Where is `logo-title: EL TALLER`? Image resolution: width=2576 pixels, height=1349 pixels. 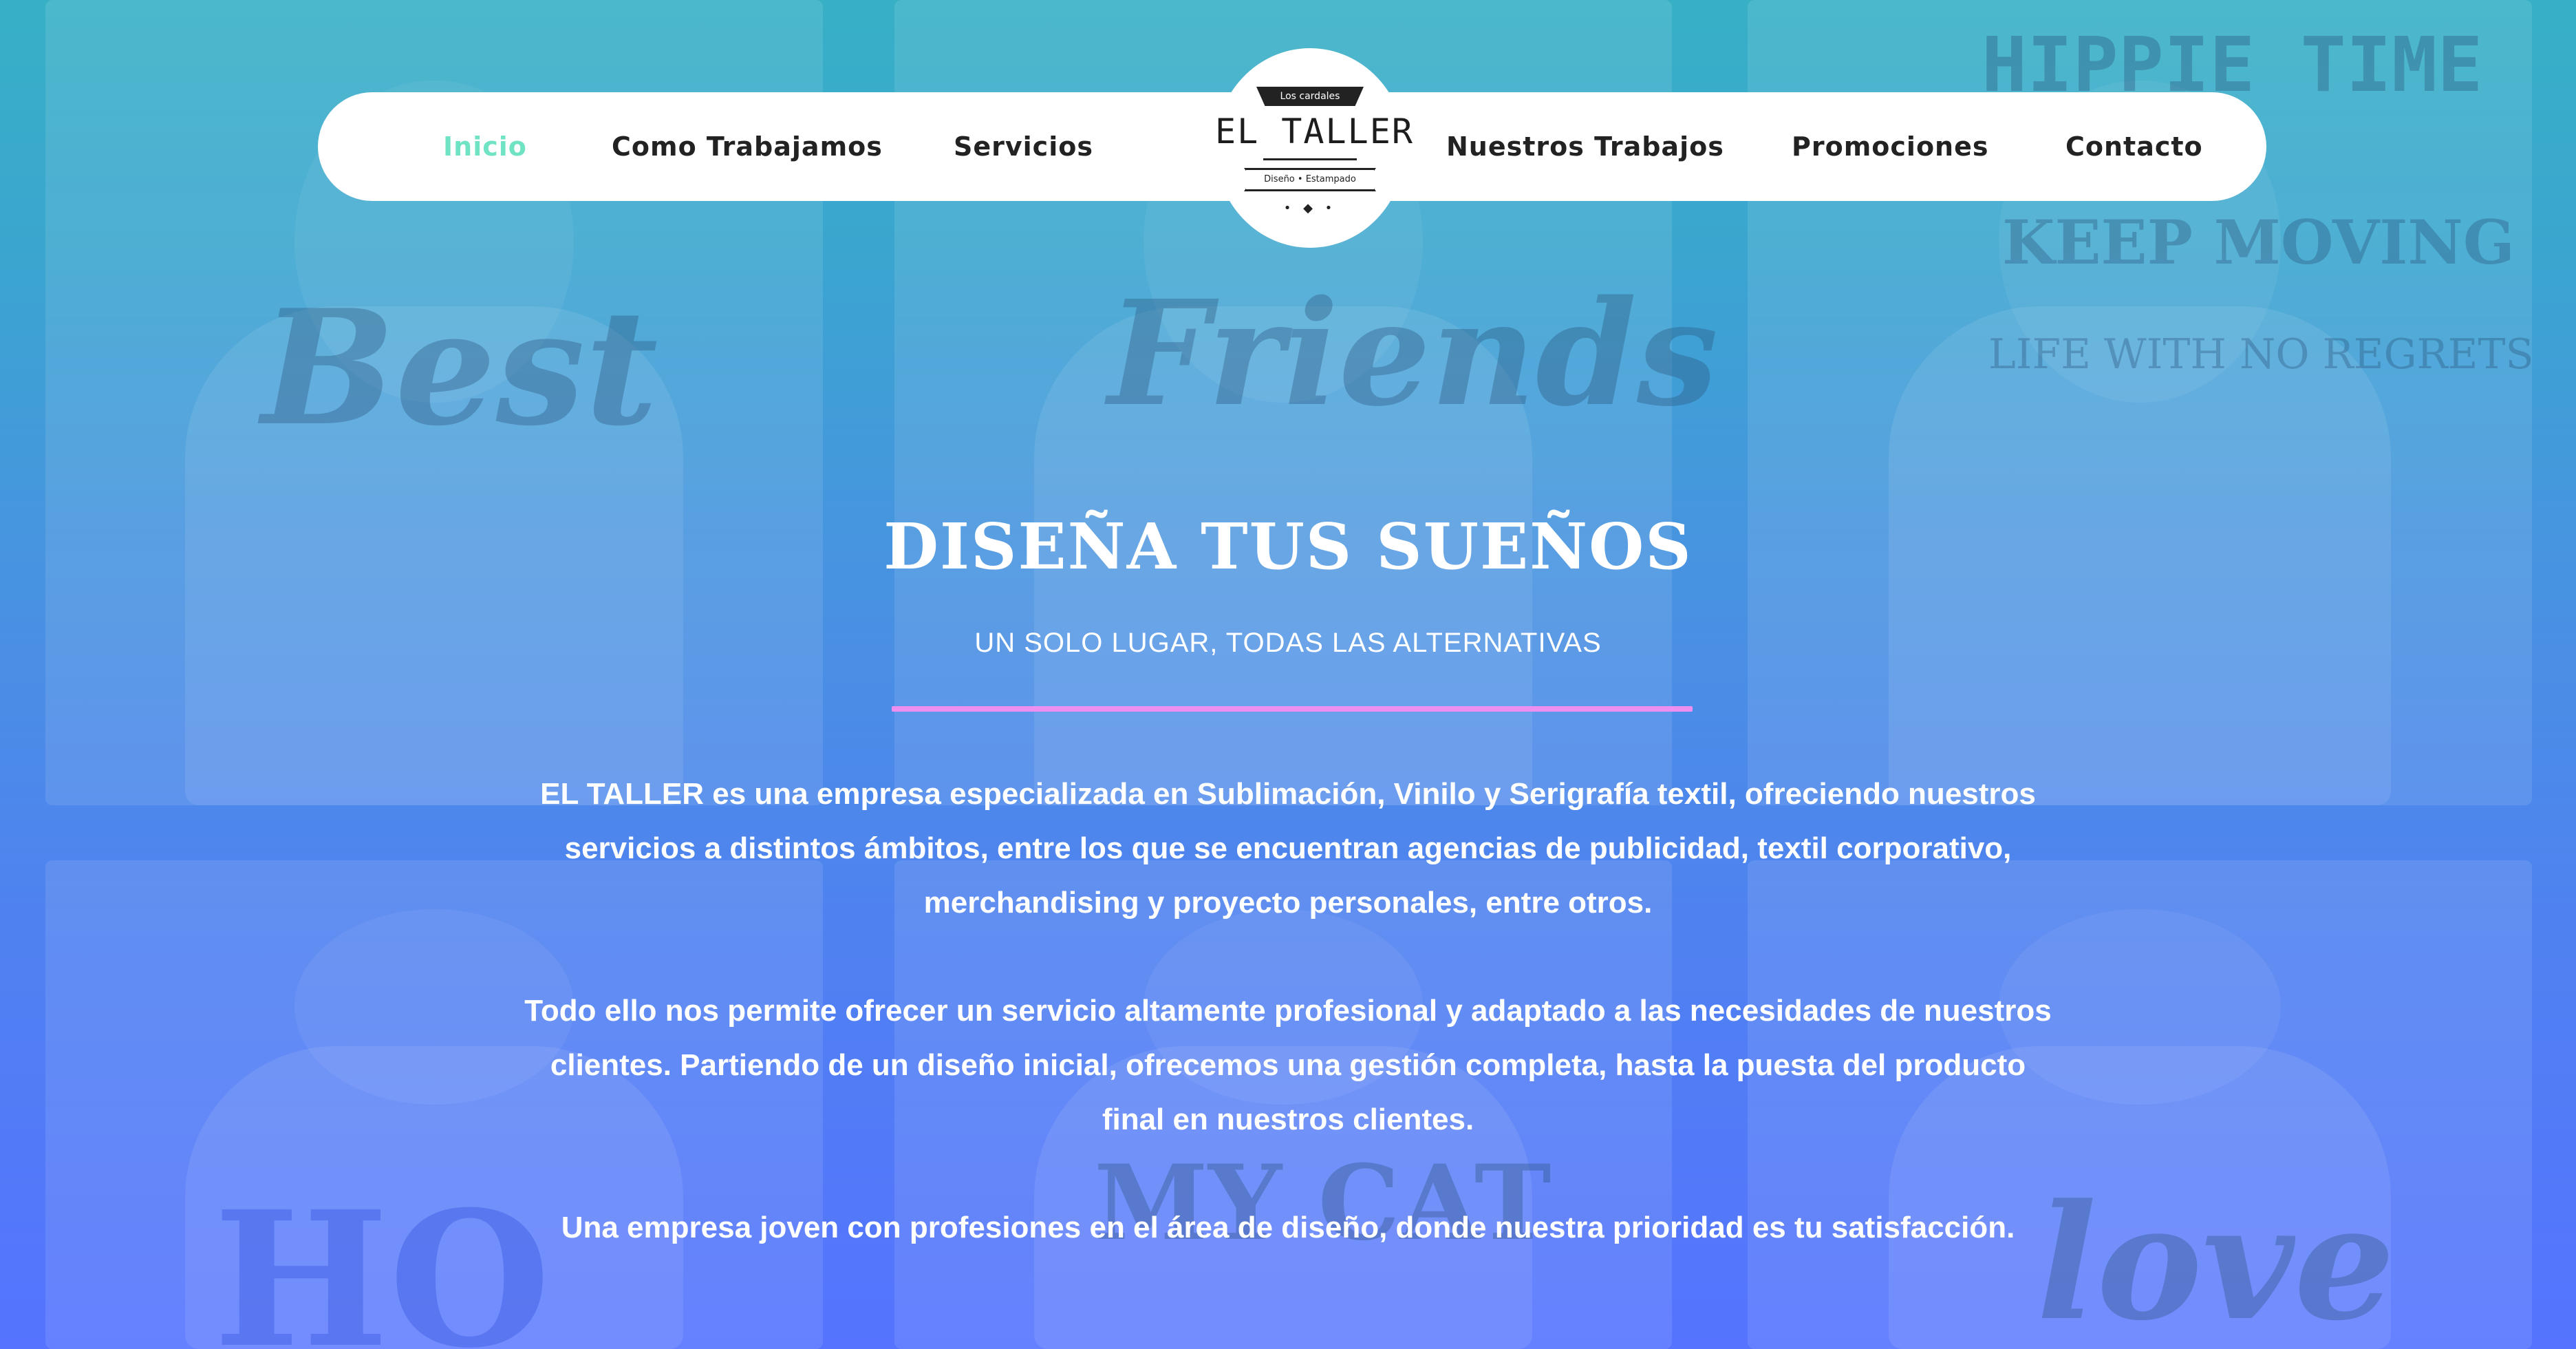
logo-title: EL TALLER is located at coordinates (1314, 131).